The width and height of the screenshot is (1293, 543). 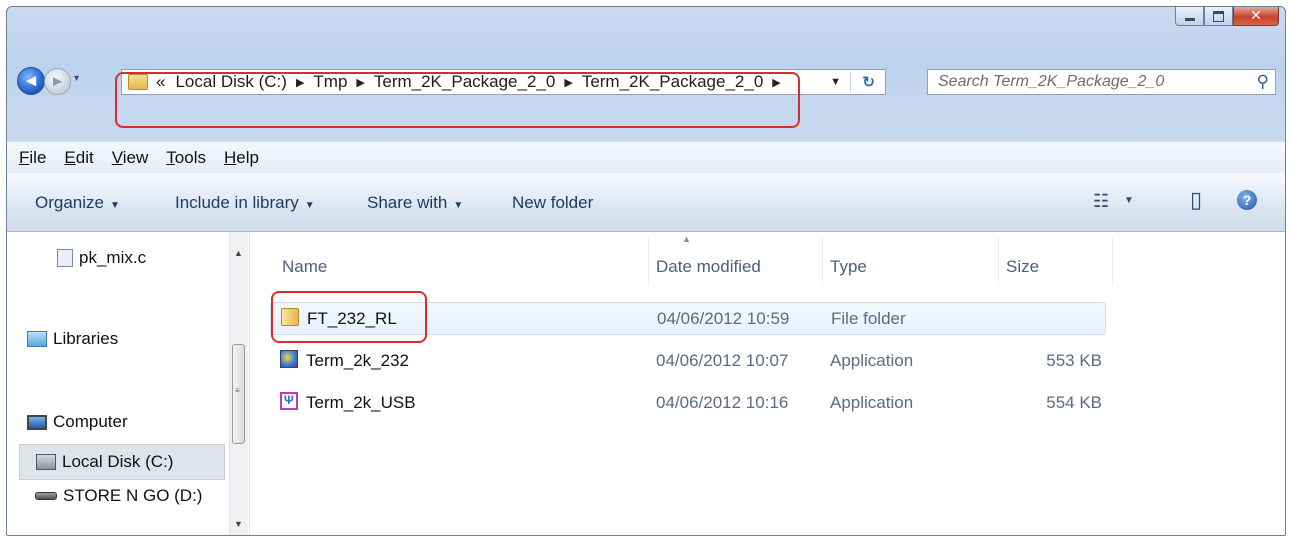 I want to click on recent-pages-button: ▾, so click(x=76, y=78).